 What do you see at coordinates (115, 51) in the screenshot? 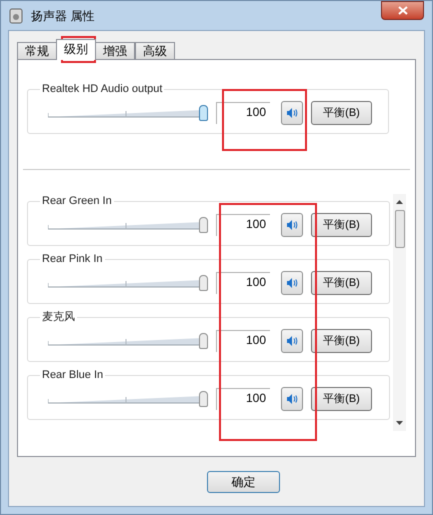
I see `tab: 增强` at bounding box center [115, 51].